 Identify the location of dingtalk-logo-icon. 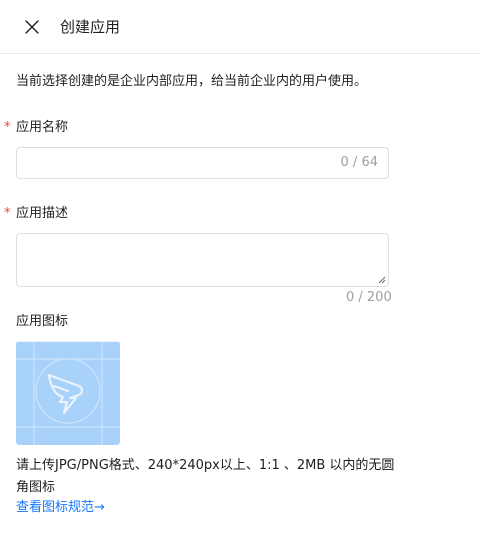
(68, 393).